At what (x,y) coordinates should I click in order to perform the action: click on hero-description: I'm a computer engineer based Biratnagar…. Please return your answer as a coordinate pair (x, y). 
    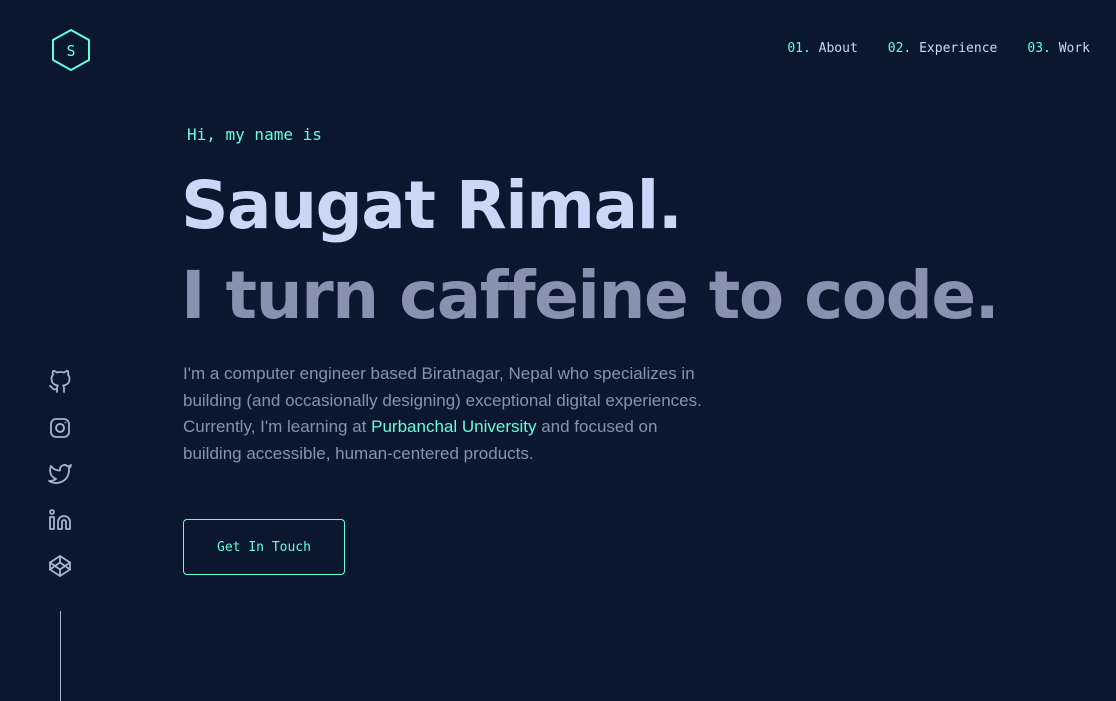
    Looking at the image, I should click on (443, 414).